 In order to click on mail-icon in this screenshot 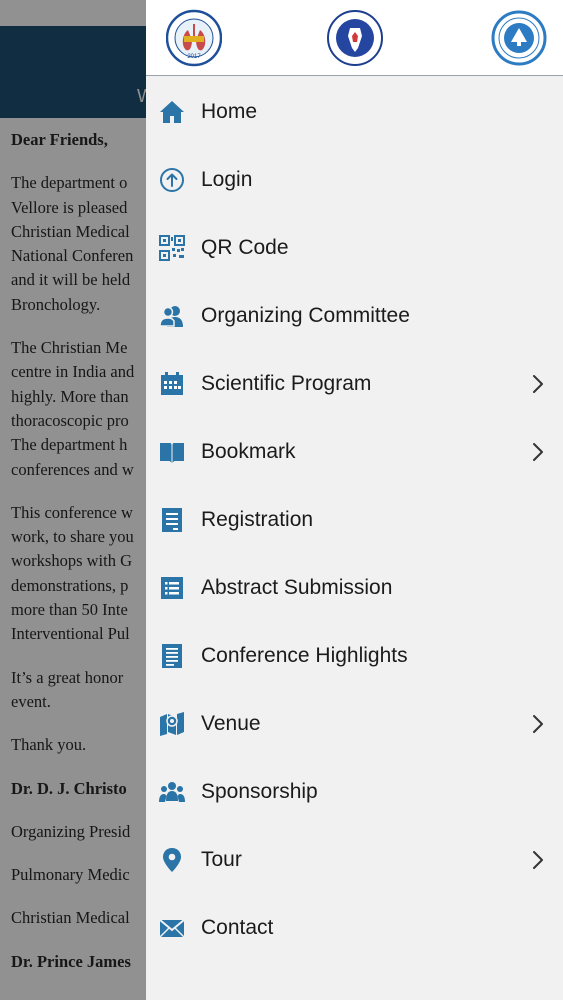, I will do `click(172, 928)`.